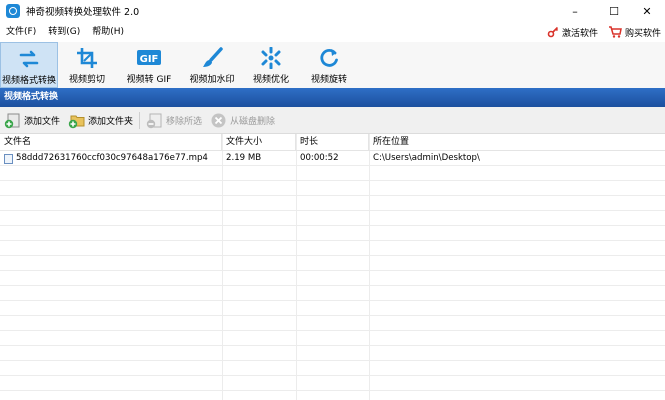 The image size is (665, 400). What do you see at coordinates (244, 158) in the screenshot?
I see `file-size-cell: 2.19 MB` at bounding box center [244, 158].